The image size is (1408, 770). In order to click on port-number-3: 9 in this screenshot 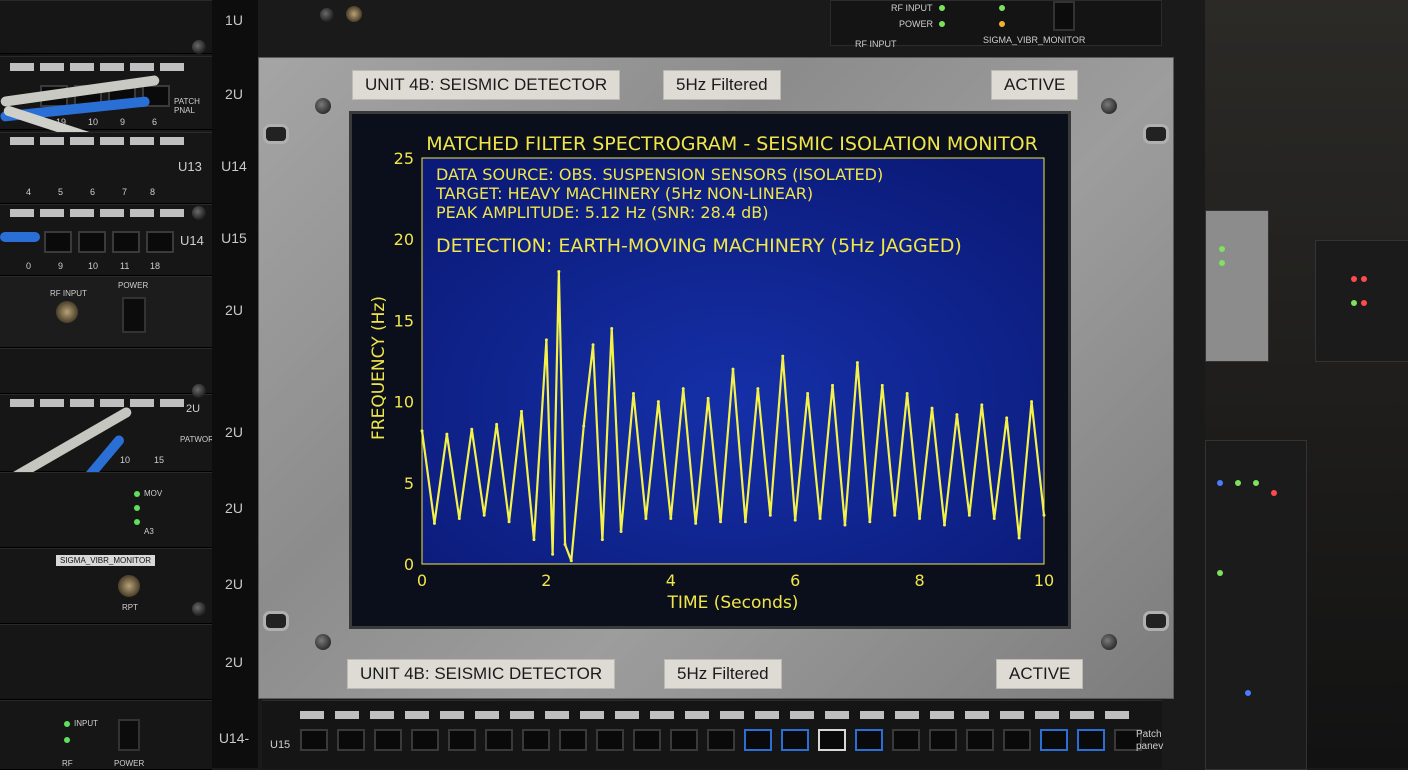, I will do `click(123, 122)`.